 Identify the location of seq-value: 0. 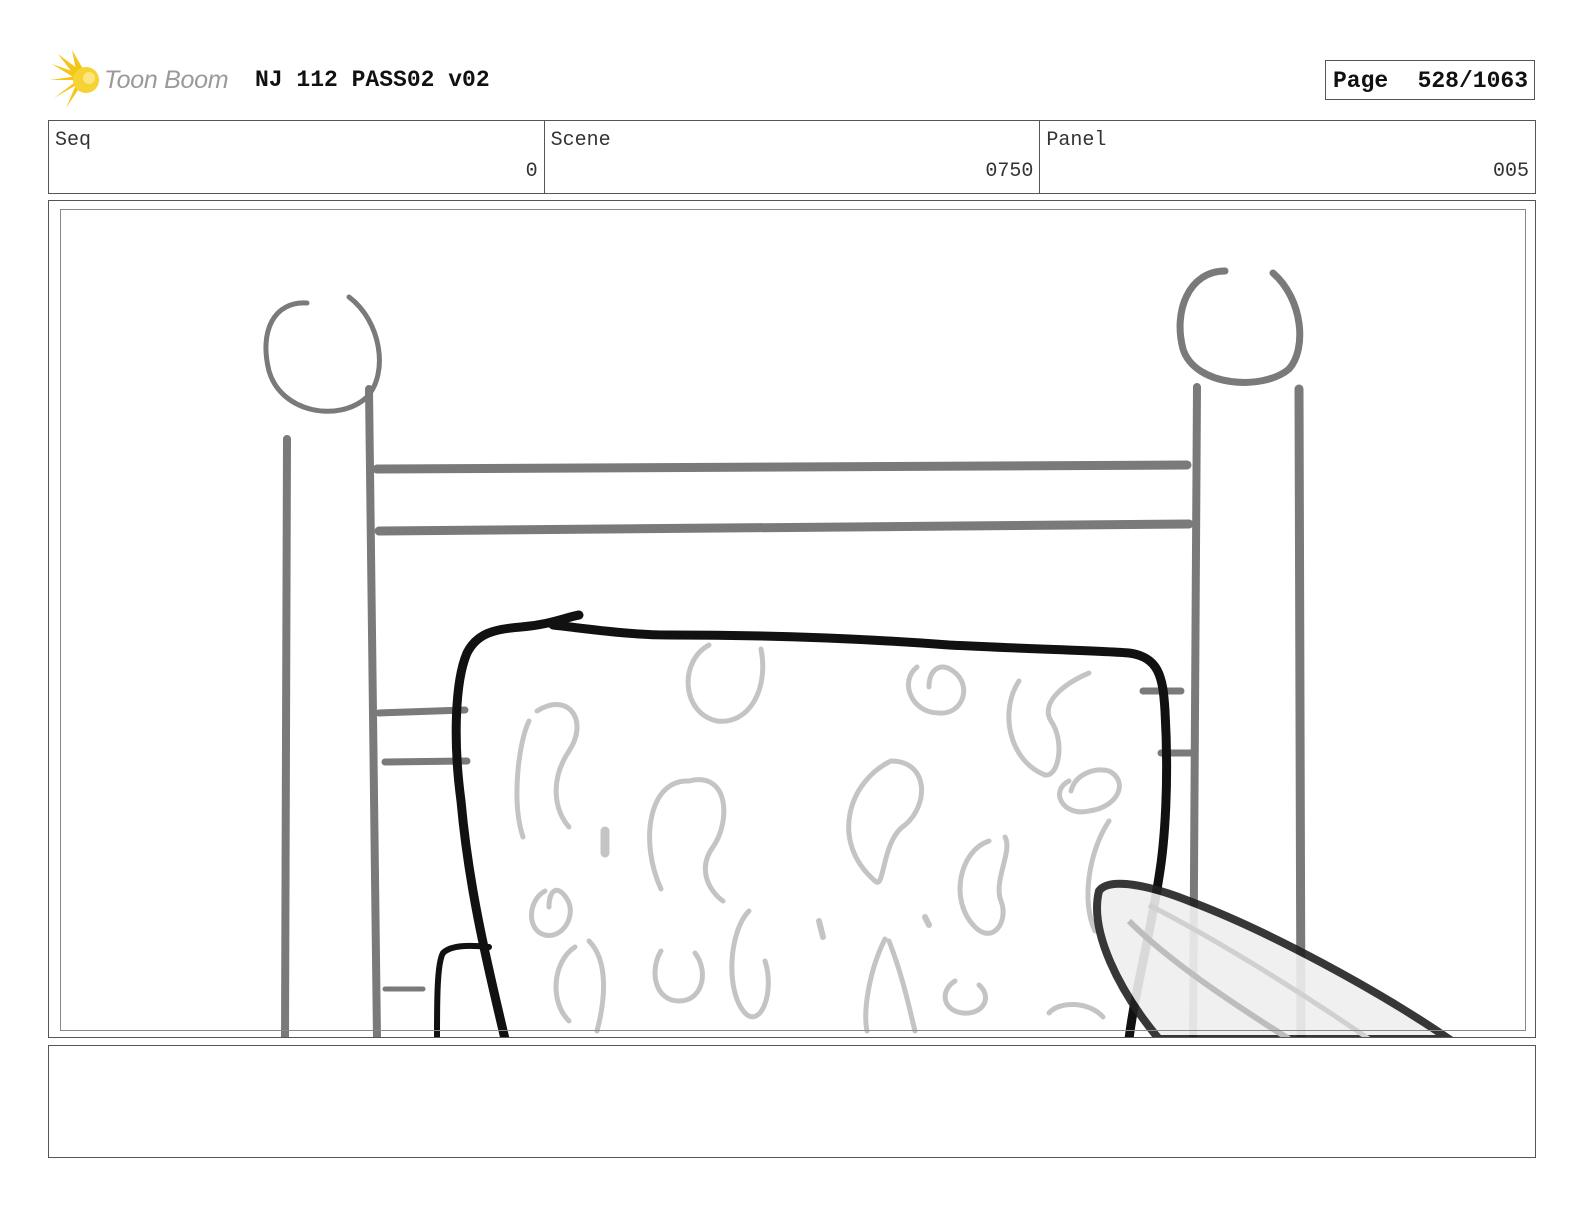
(531, 171).